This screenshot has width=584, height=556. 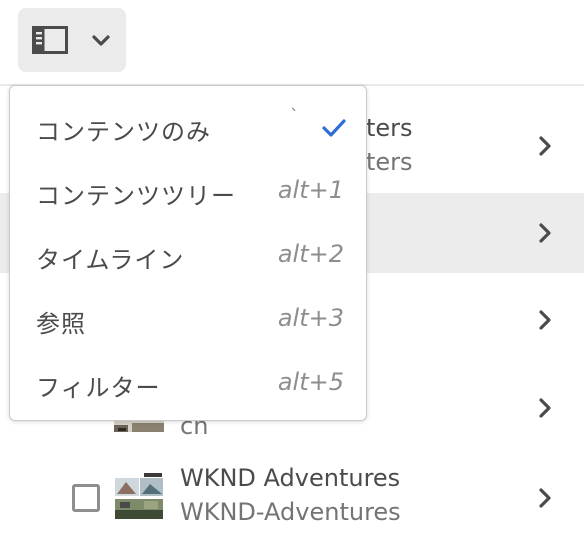 What do you see at coordinates (188, 318) in the screenshot?
I see `menu-item-references: 参照 alt+3` at bounding box center [188, 318].